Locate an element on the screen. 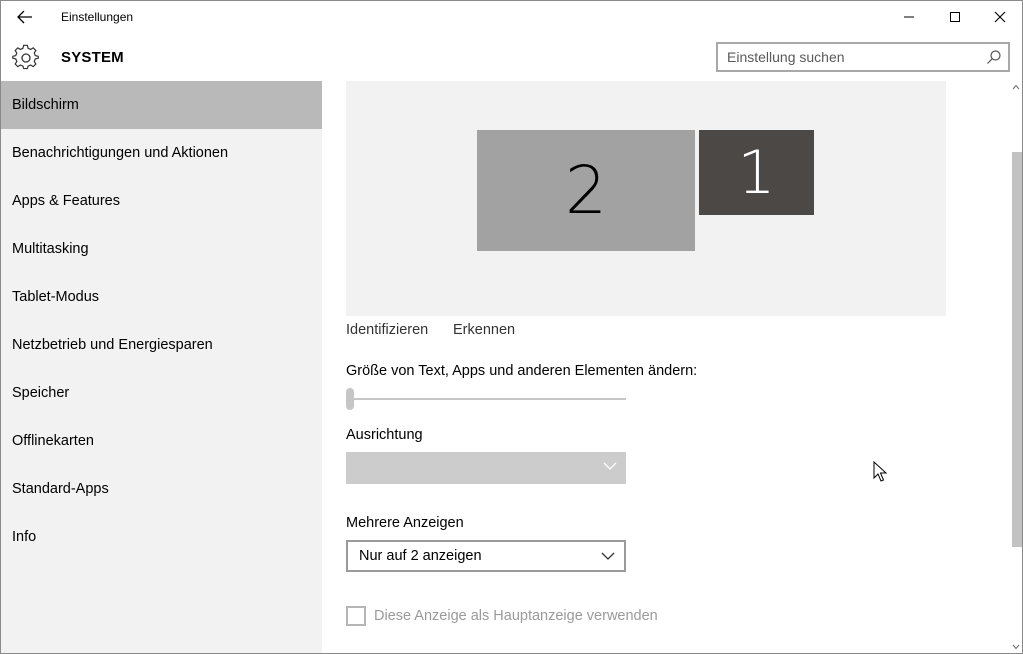  multiple-displays-dropdown: Nur auf 2 anzeigen is located at coordinates (486, 556).